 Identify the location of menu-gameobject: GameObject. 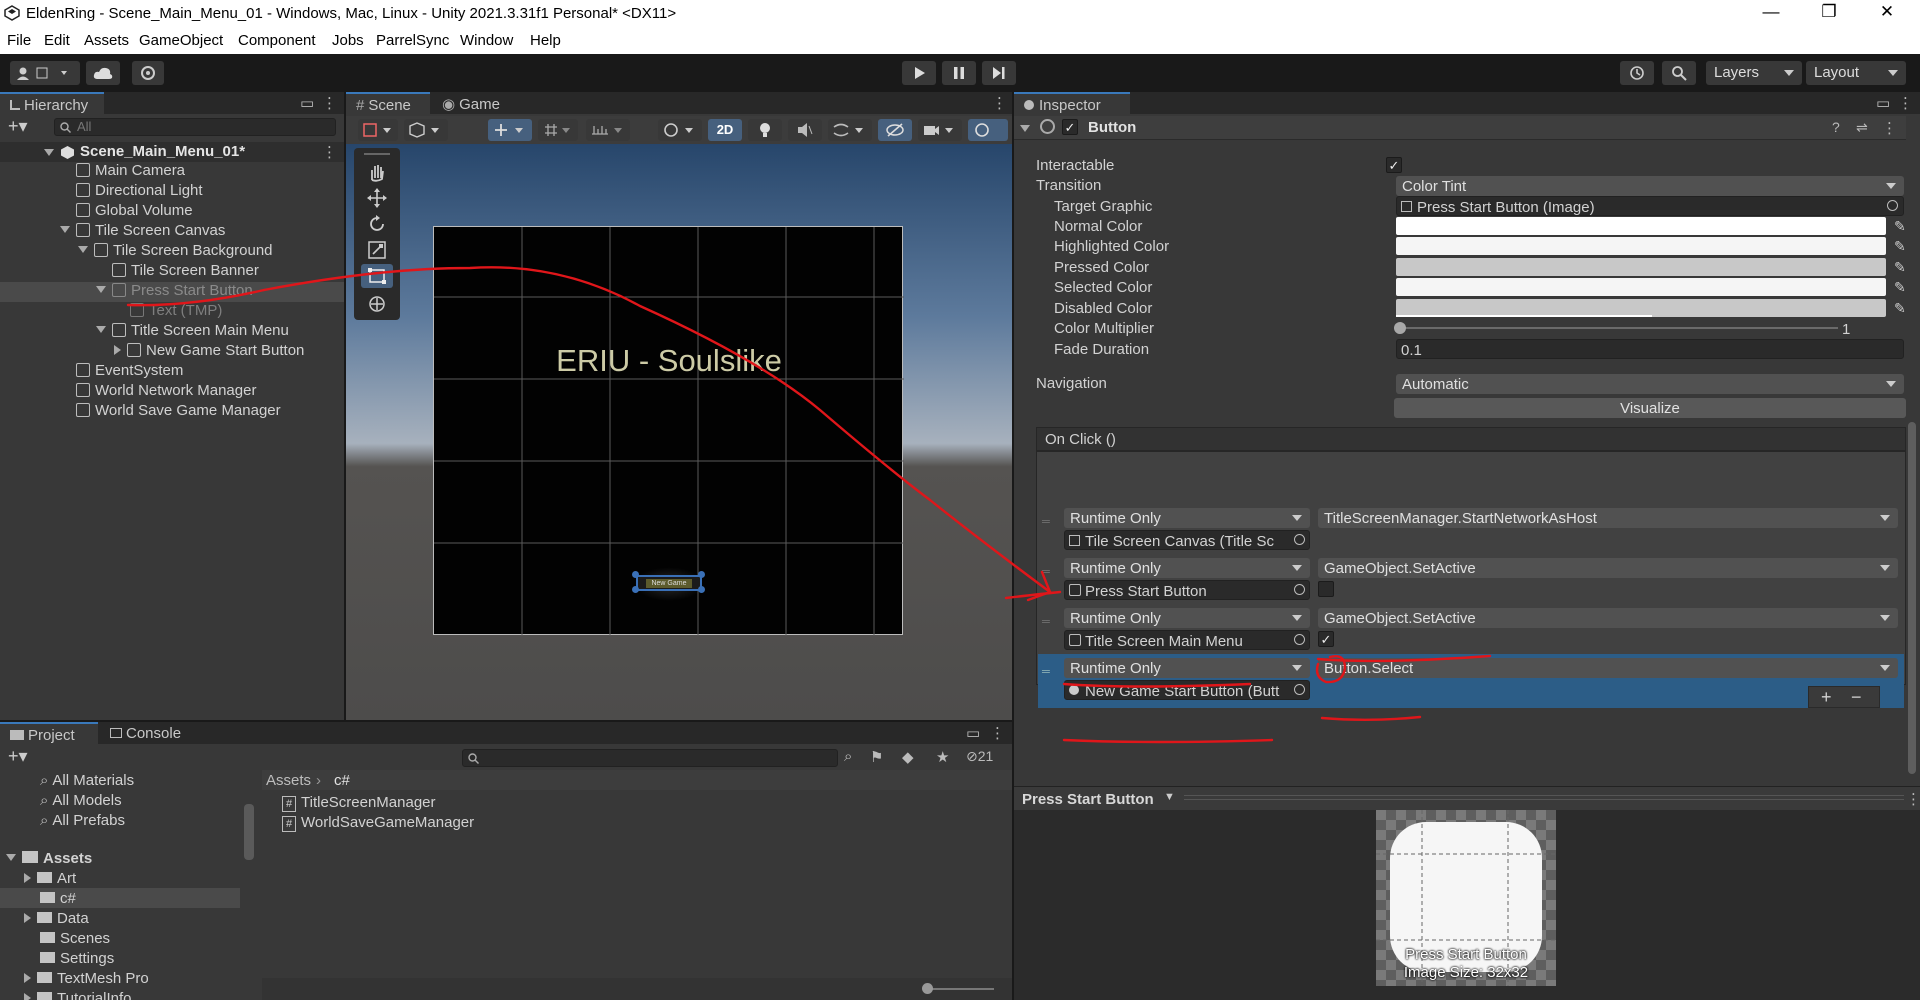
(181, 40).